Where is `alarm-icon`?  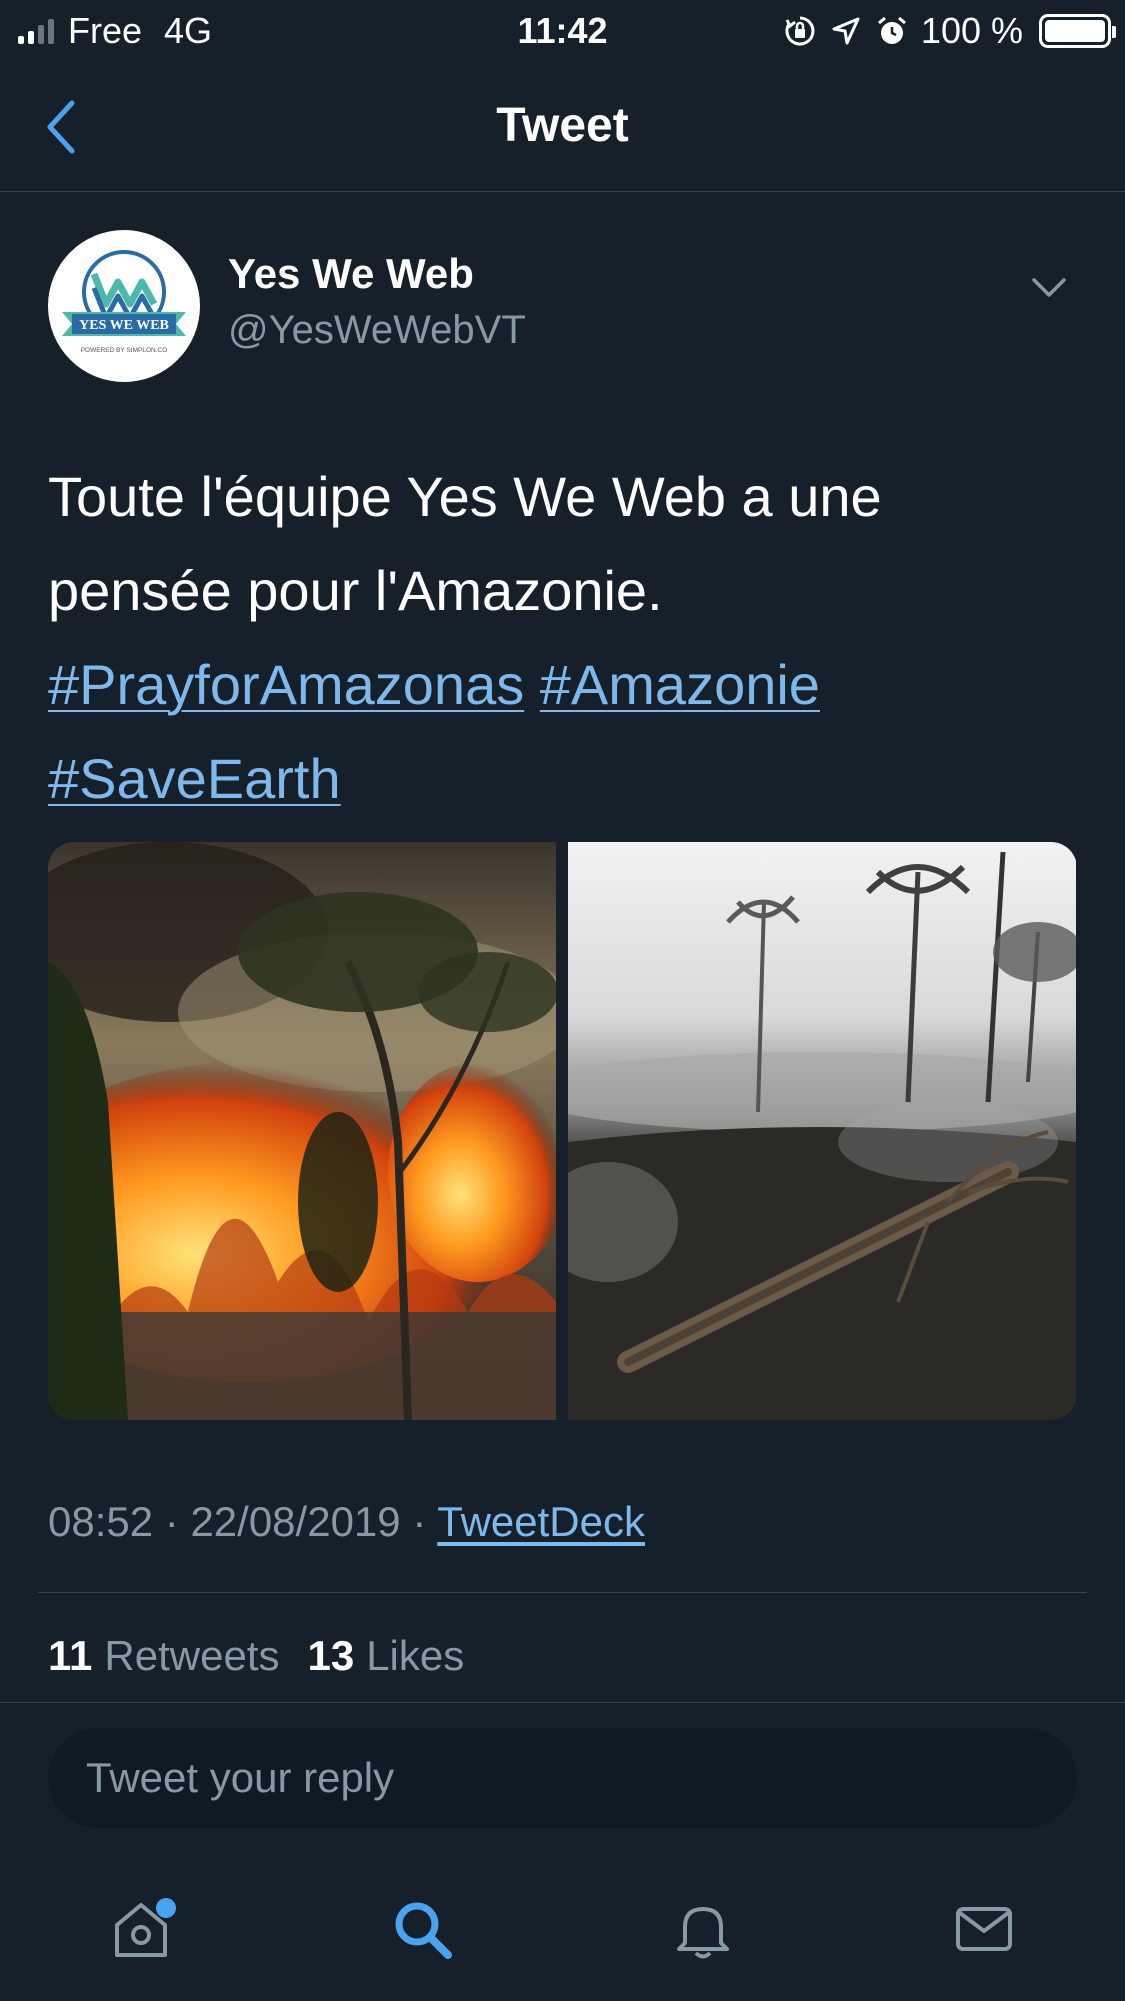
alarm-icon is located at coordinates (892, 31).